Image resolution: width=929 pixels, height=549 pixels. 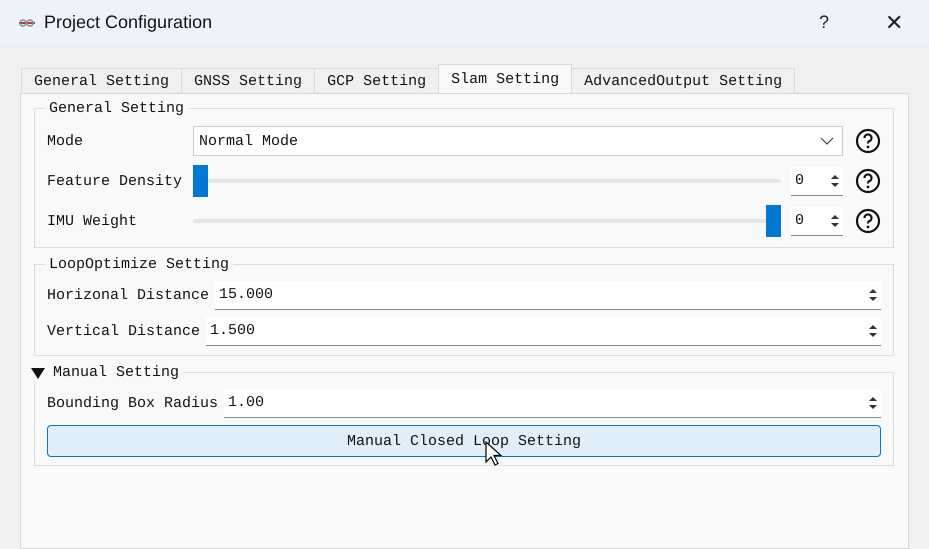 What do you see at coordinates (27, 22) in the screenshot?
I see `app-logo-icon` at bounding box center [27, 22].